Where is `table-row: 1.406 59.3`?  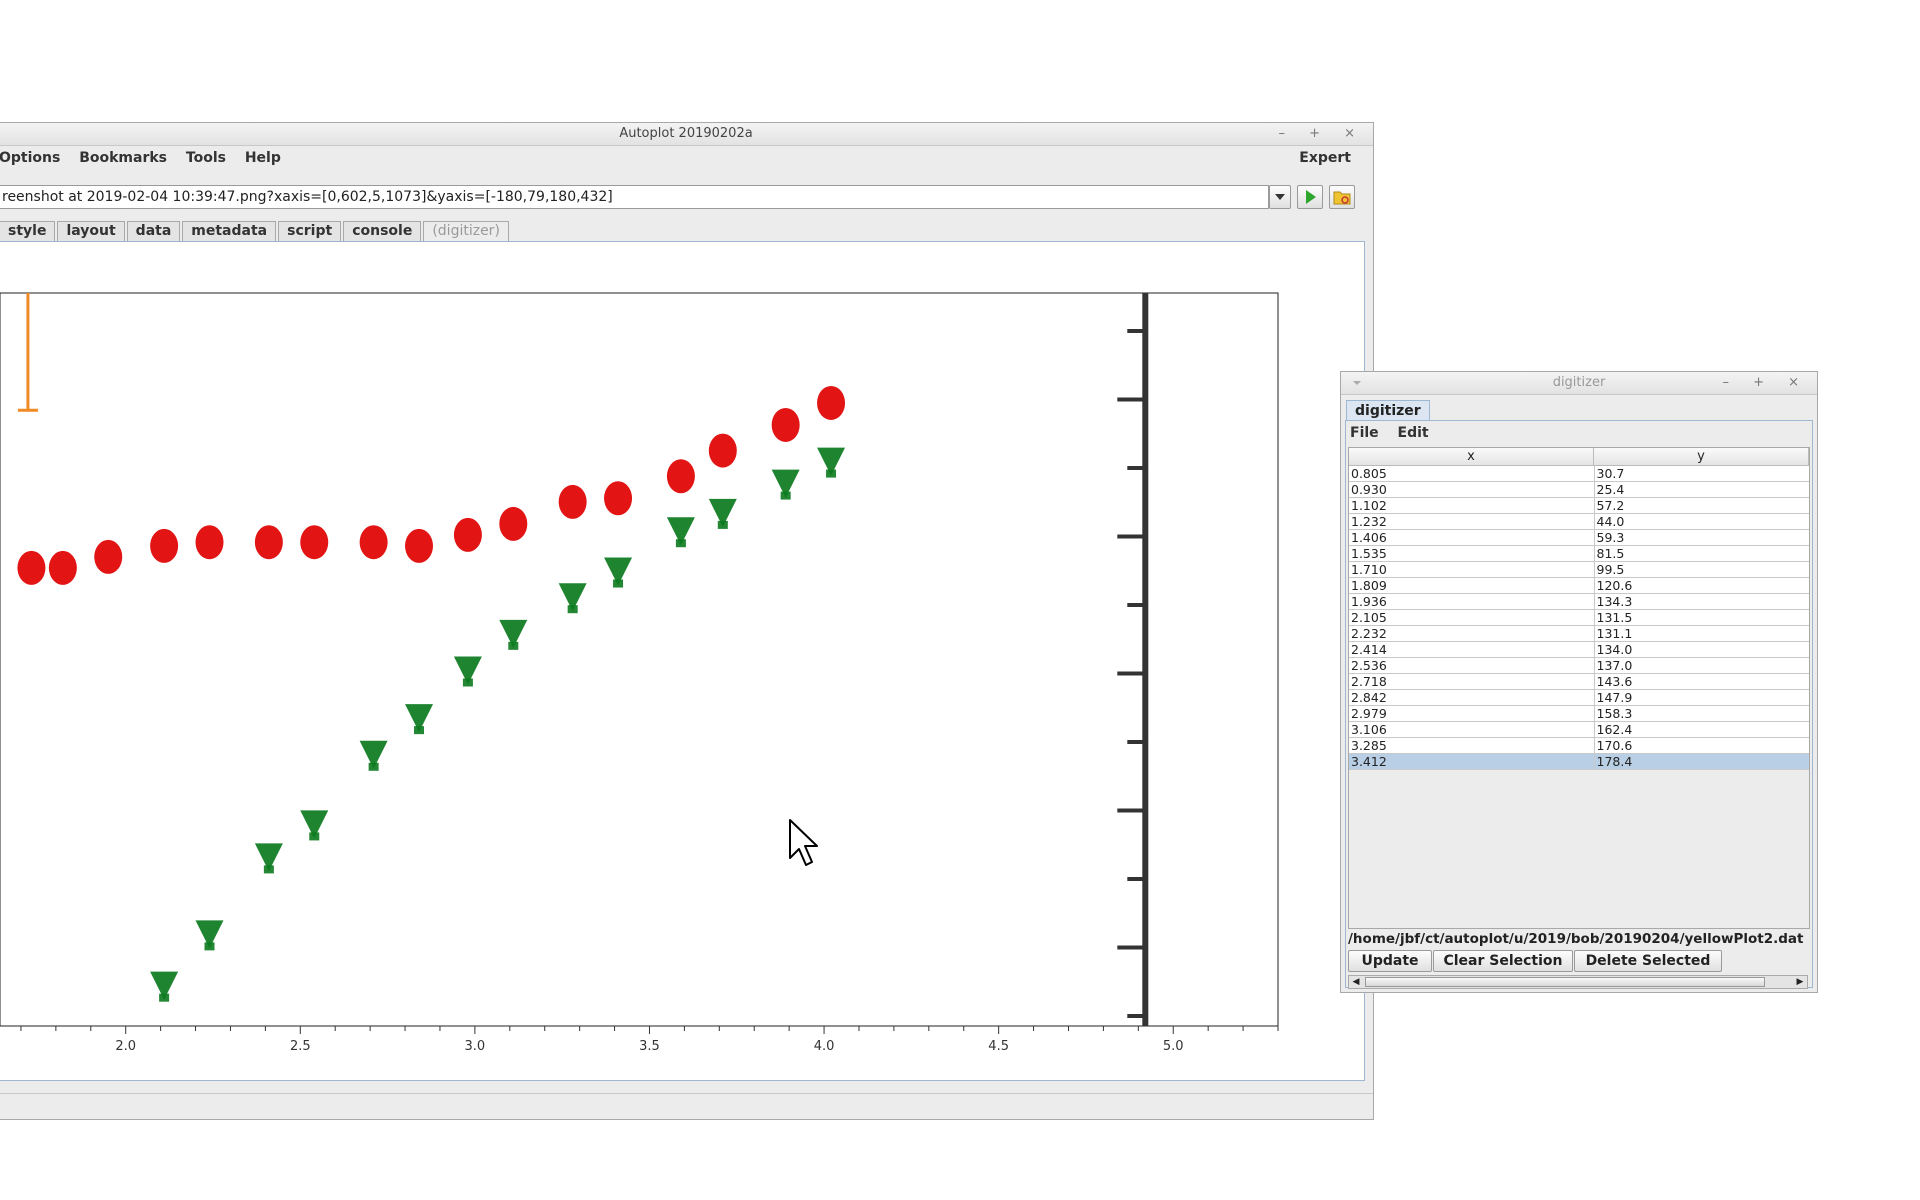
table-row: 1.406 59.3 is located at coordinates (1579, 537).